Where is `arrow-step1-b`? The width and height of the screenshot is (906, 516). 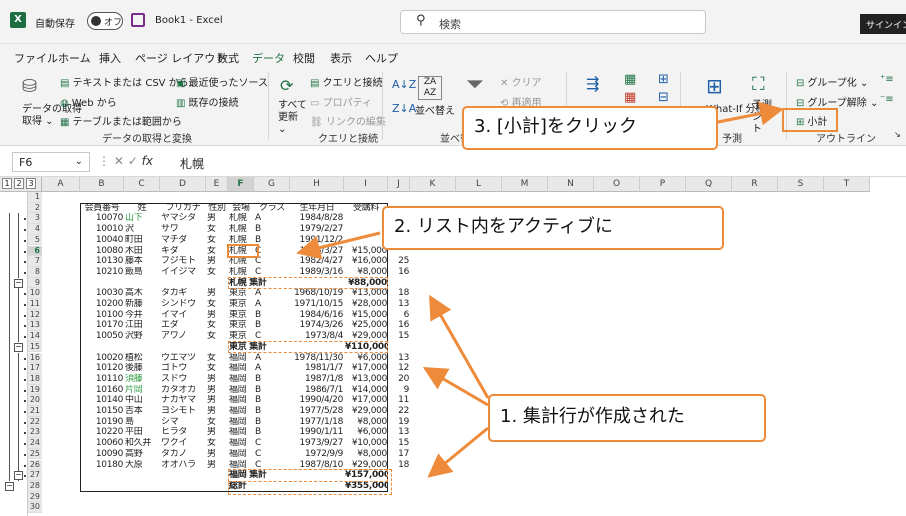 arrow-step1-b is located at coordinates (455, 386).